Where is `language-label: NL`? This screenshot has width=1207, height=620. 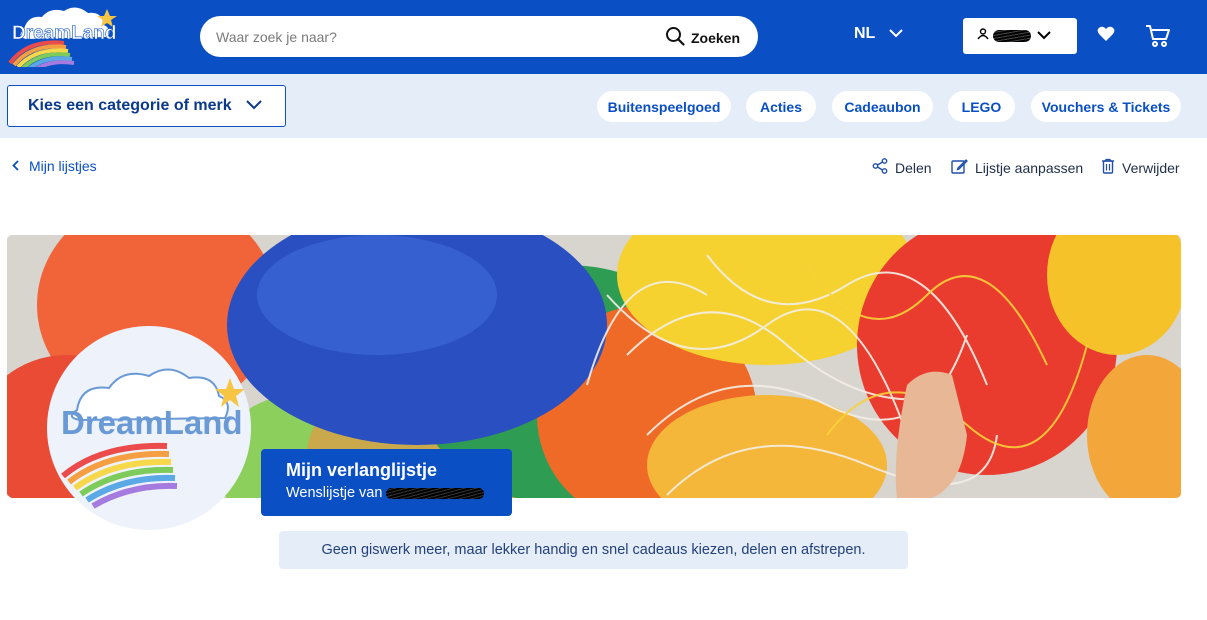
language-label: NL is located at coordinates (865, 33).